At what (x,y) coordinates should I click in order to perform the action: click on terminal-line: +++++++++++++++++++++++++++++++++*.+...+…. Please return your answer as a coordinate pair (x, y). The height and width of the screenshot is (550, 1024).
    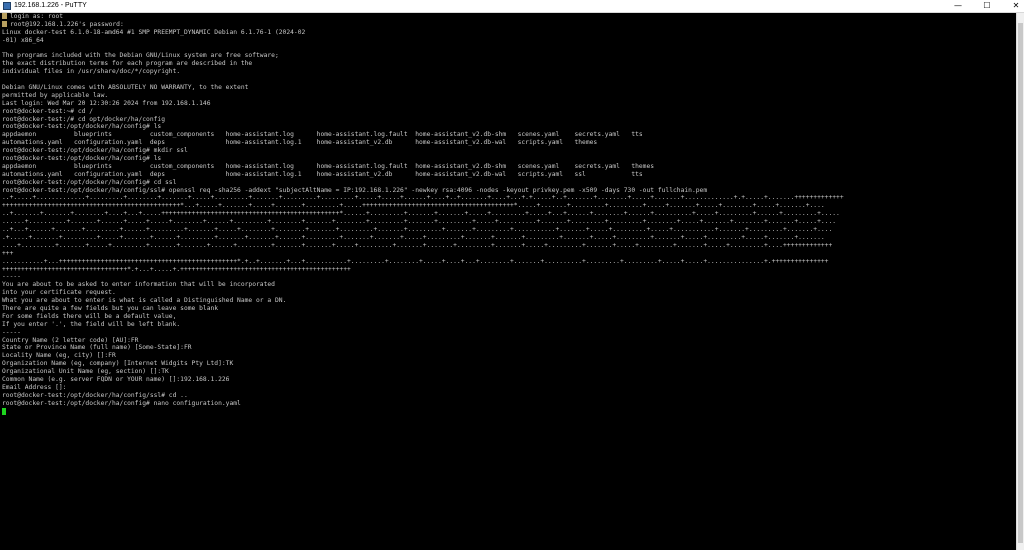
    Looking at the image, I should click on (176, 269).